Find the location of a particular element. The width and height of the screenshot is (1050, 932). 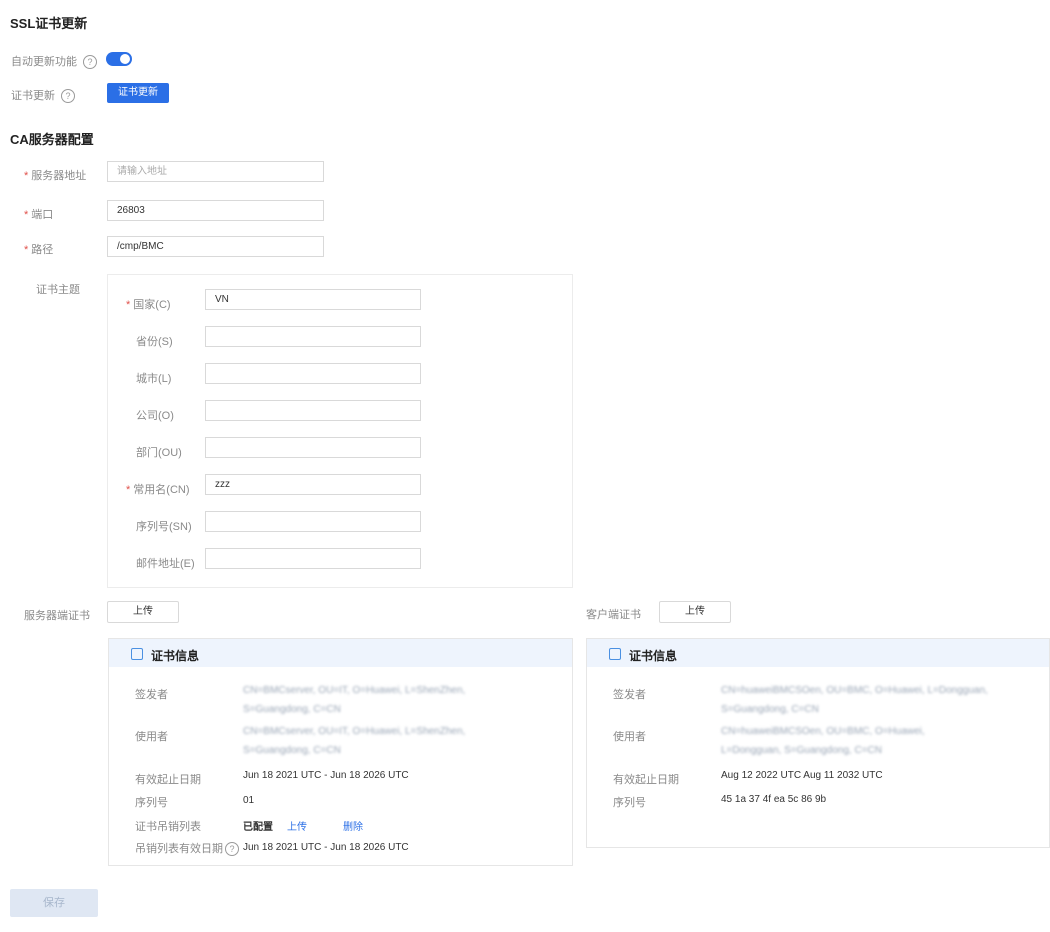

server-subject-value-2: S=Guangdong, C=CN is located at coordinates (292, 750).